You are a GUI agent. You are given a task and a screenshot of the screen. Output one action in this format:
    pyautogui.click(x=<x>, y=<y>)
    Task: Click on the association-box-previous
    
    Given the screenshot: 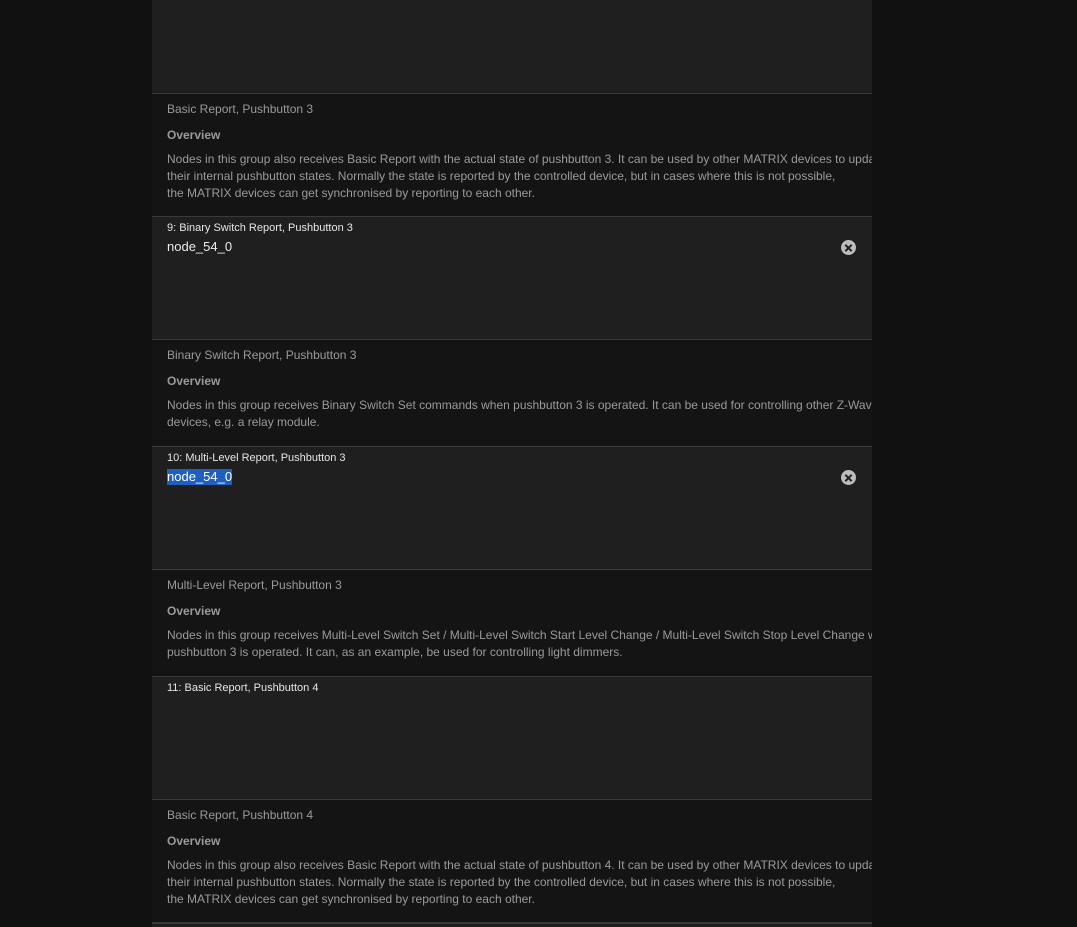 What is the action you would take?
    pyautogui.click(x=512, y=47)
    